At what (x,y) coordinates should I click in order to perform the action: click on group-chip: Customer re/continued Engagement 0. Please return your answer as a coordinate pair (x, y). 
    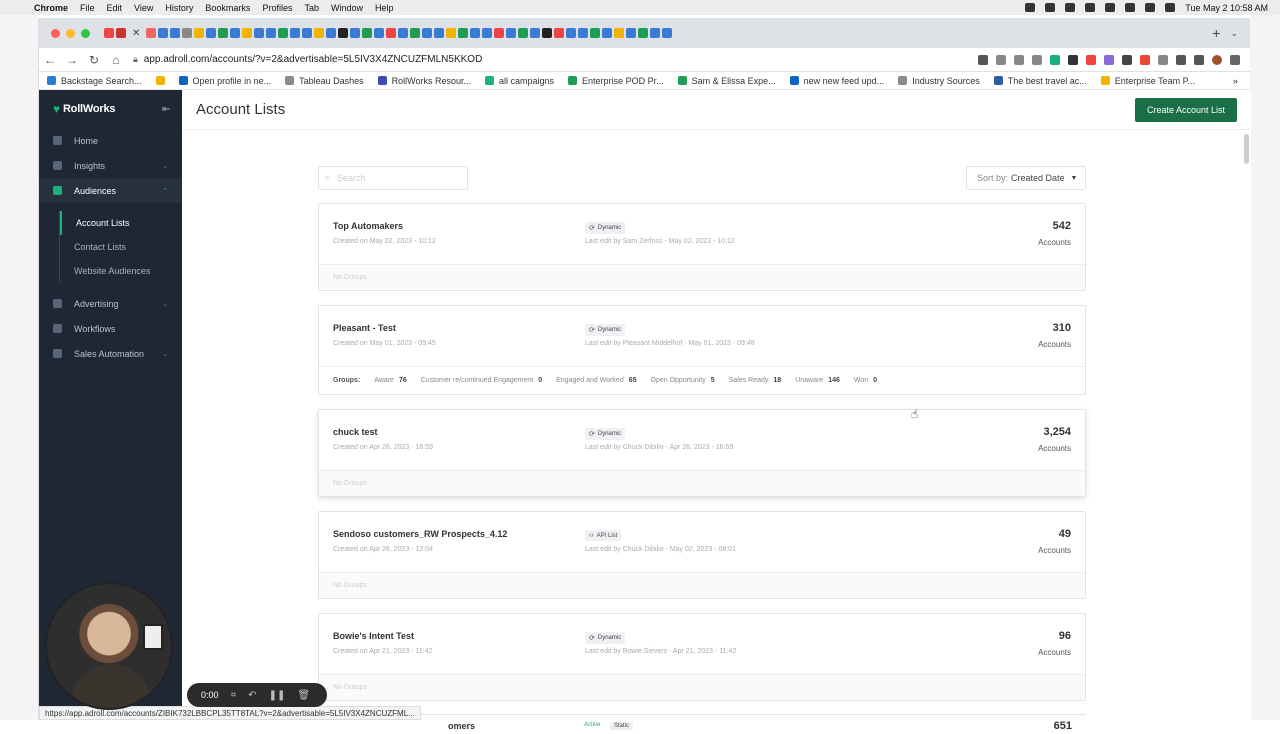
    Looking at the image, I should click on (481, 380).